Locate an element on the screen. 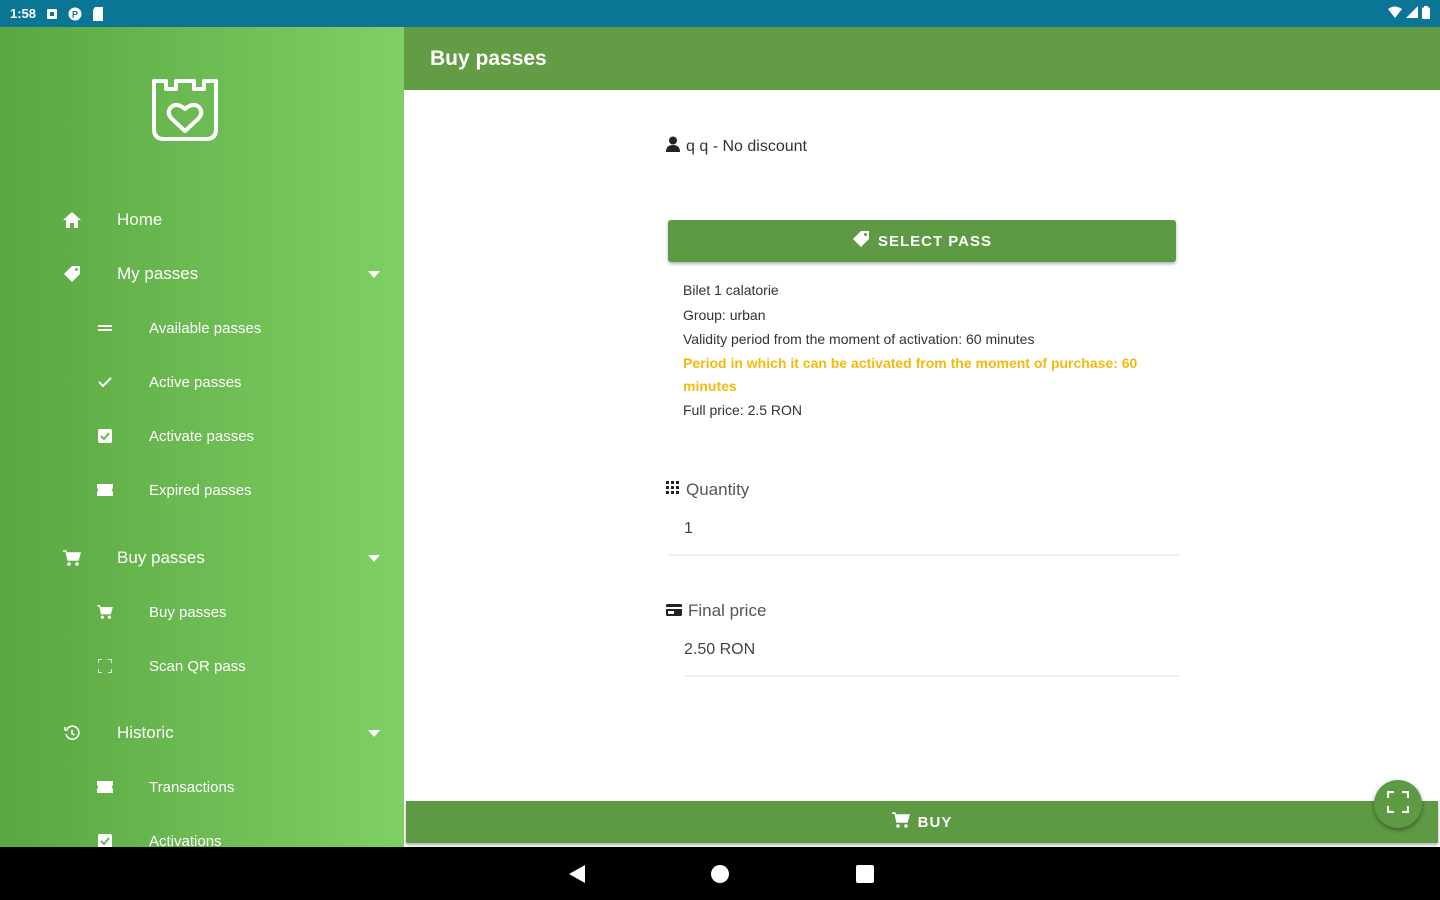 The height and width of the screenshot is (900, 1440). drawer-item-transactions: Transactions is located at coordinates (202, 787).